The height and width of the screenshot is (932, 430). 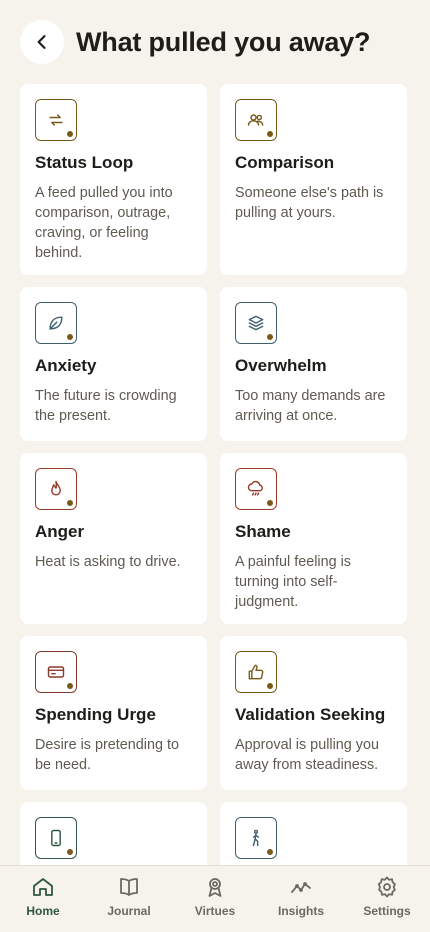 I want to click on layers-icon, so click(x=256, y=323).